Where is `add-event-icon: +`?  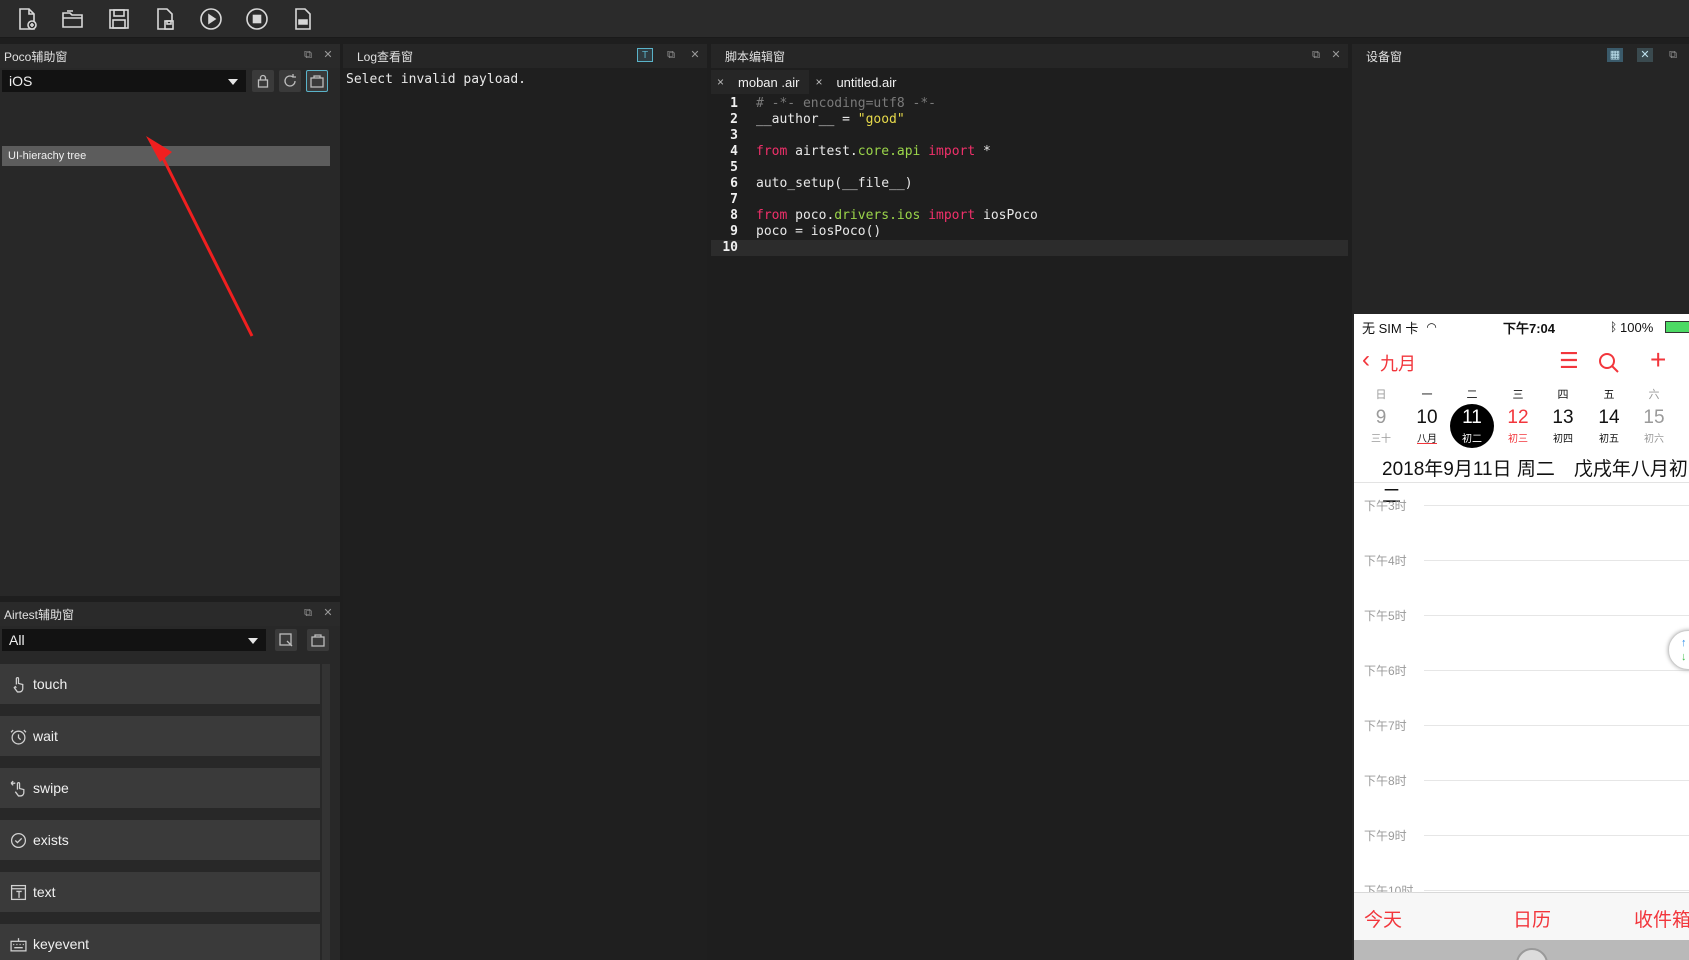 add-event-icon: + is located at coordinates (1658, 360).